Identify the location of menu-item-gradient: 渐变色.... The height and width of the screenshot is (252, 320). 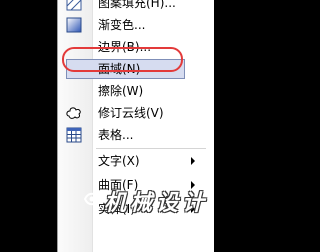
(136, 25).